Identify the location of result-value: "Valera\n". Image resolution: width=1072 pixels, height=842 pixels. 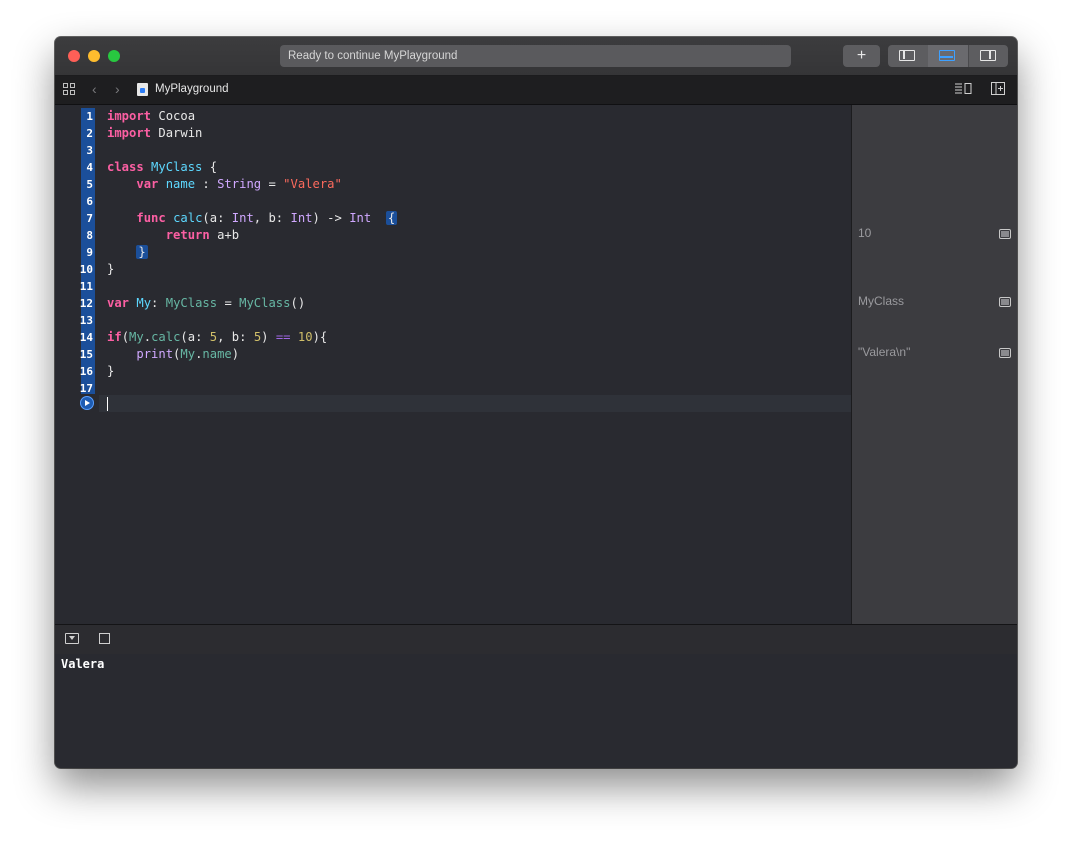
(884, 352).